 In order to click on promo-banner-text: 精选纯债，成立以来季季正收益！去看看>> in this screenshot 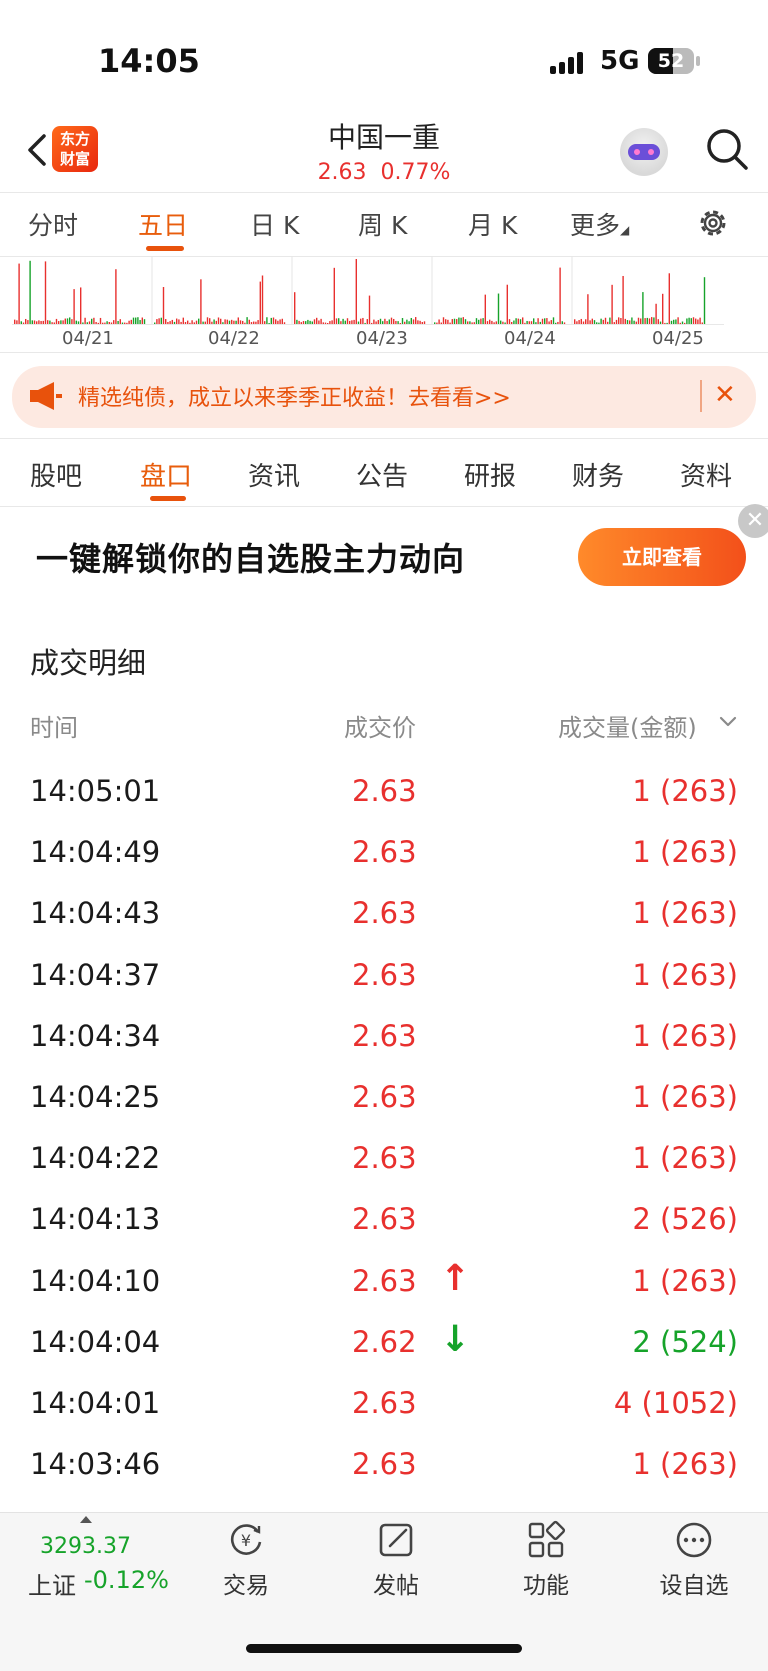, I will do `click(294, 396)`.